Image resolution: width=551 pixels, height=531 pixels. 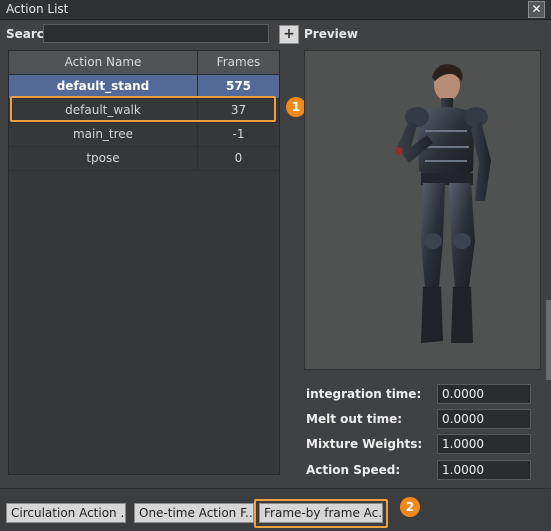 I want to click on frames-cell: 575, so click(x=238, y=86).